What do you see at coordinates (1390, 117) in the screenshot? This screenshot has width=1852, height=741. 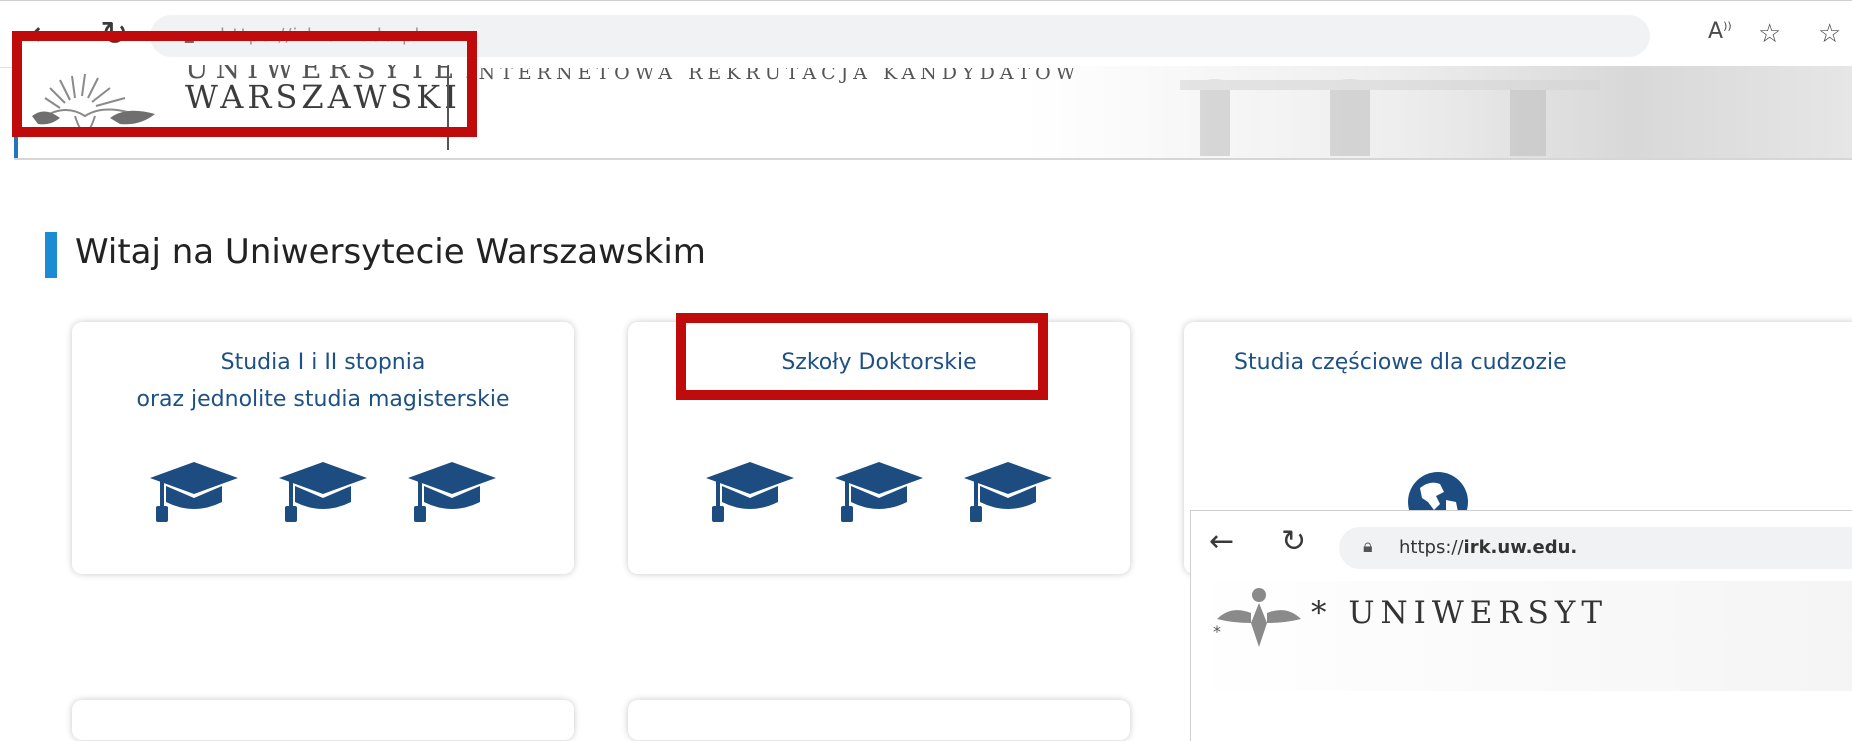 I see `building-columns-image` at bounding box center [1390, 117].